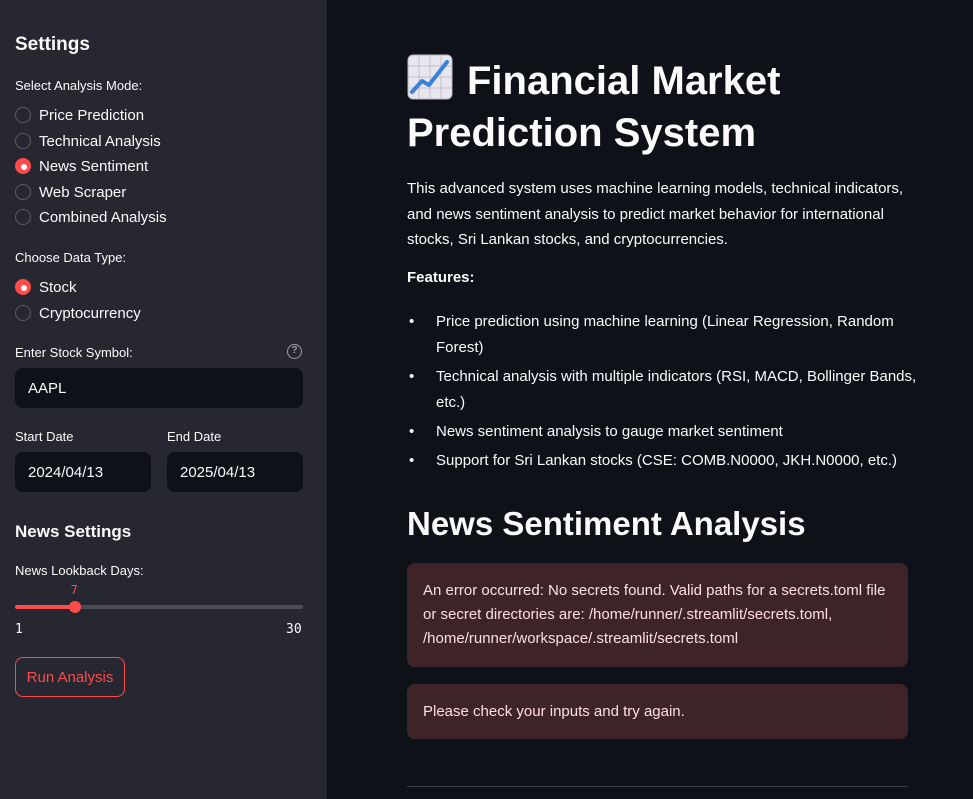 This screenshot has width=973, height=799. I want to click on start-date-label: Start Date, so click(44, 436).